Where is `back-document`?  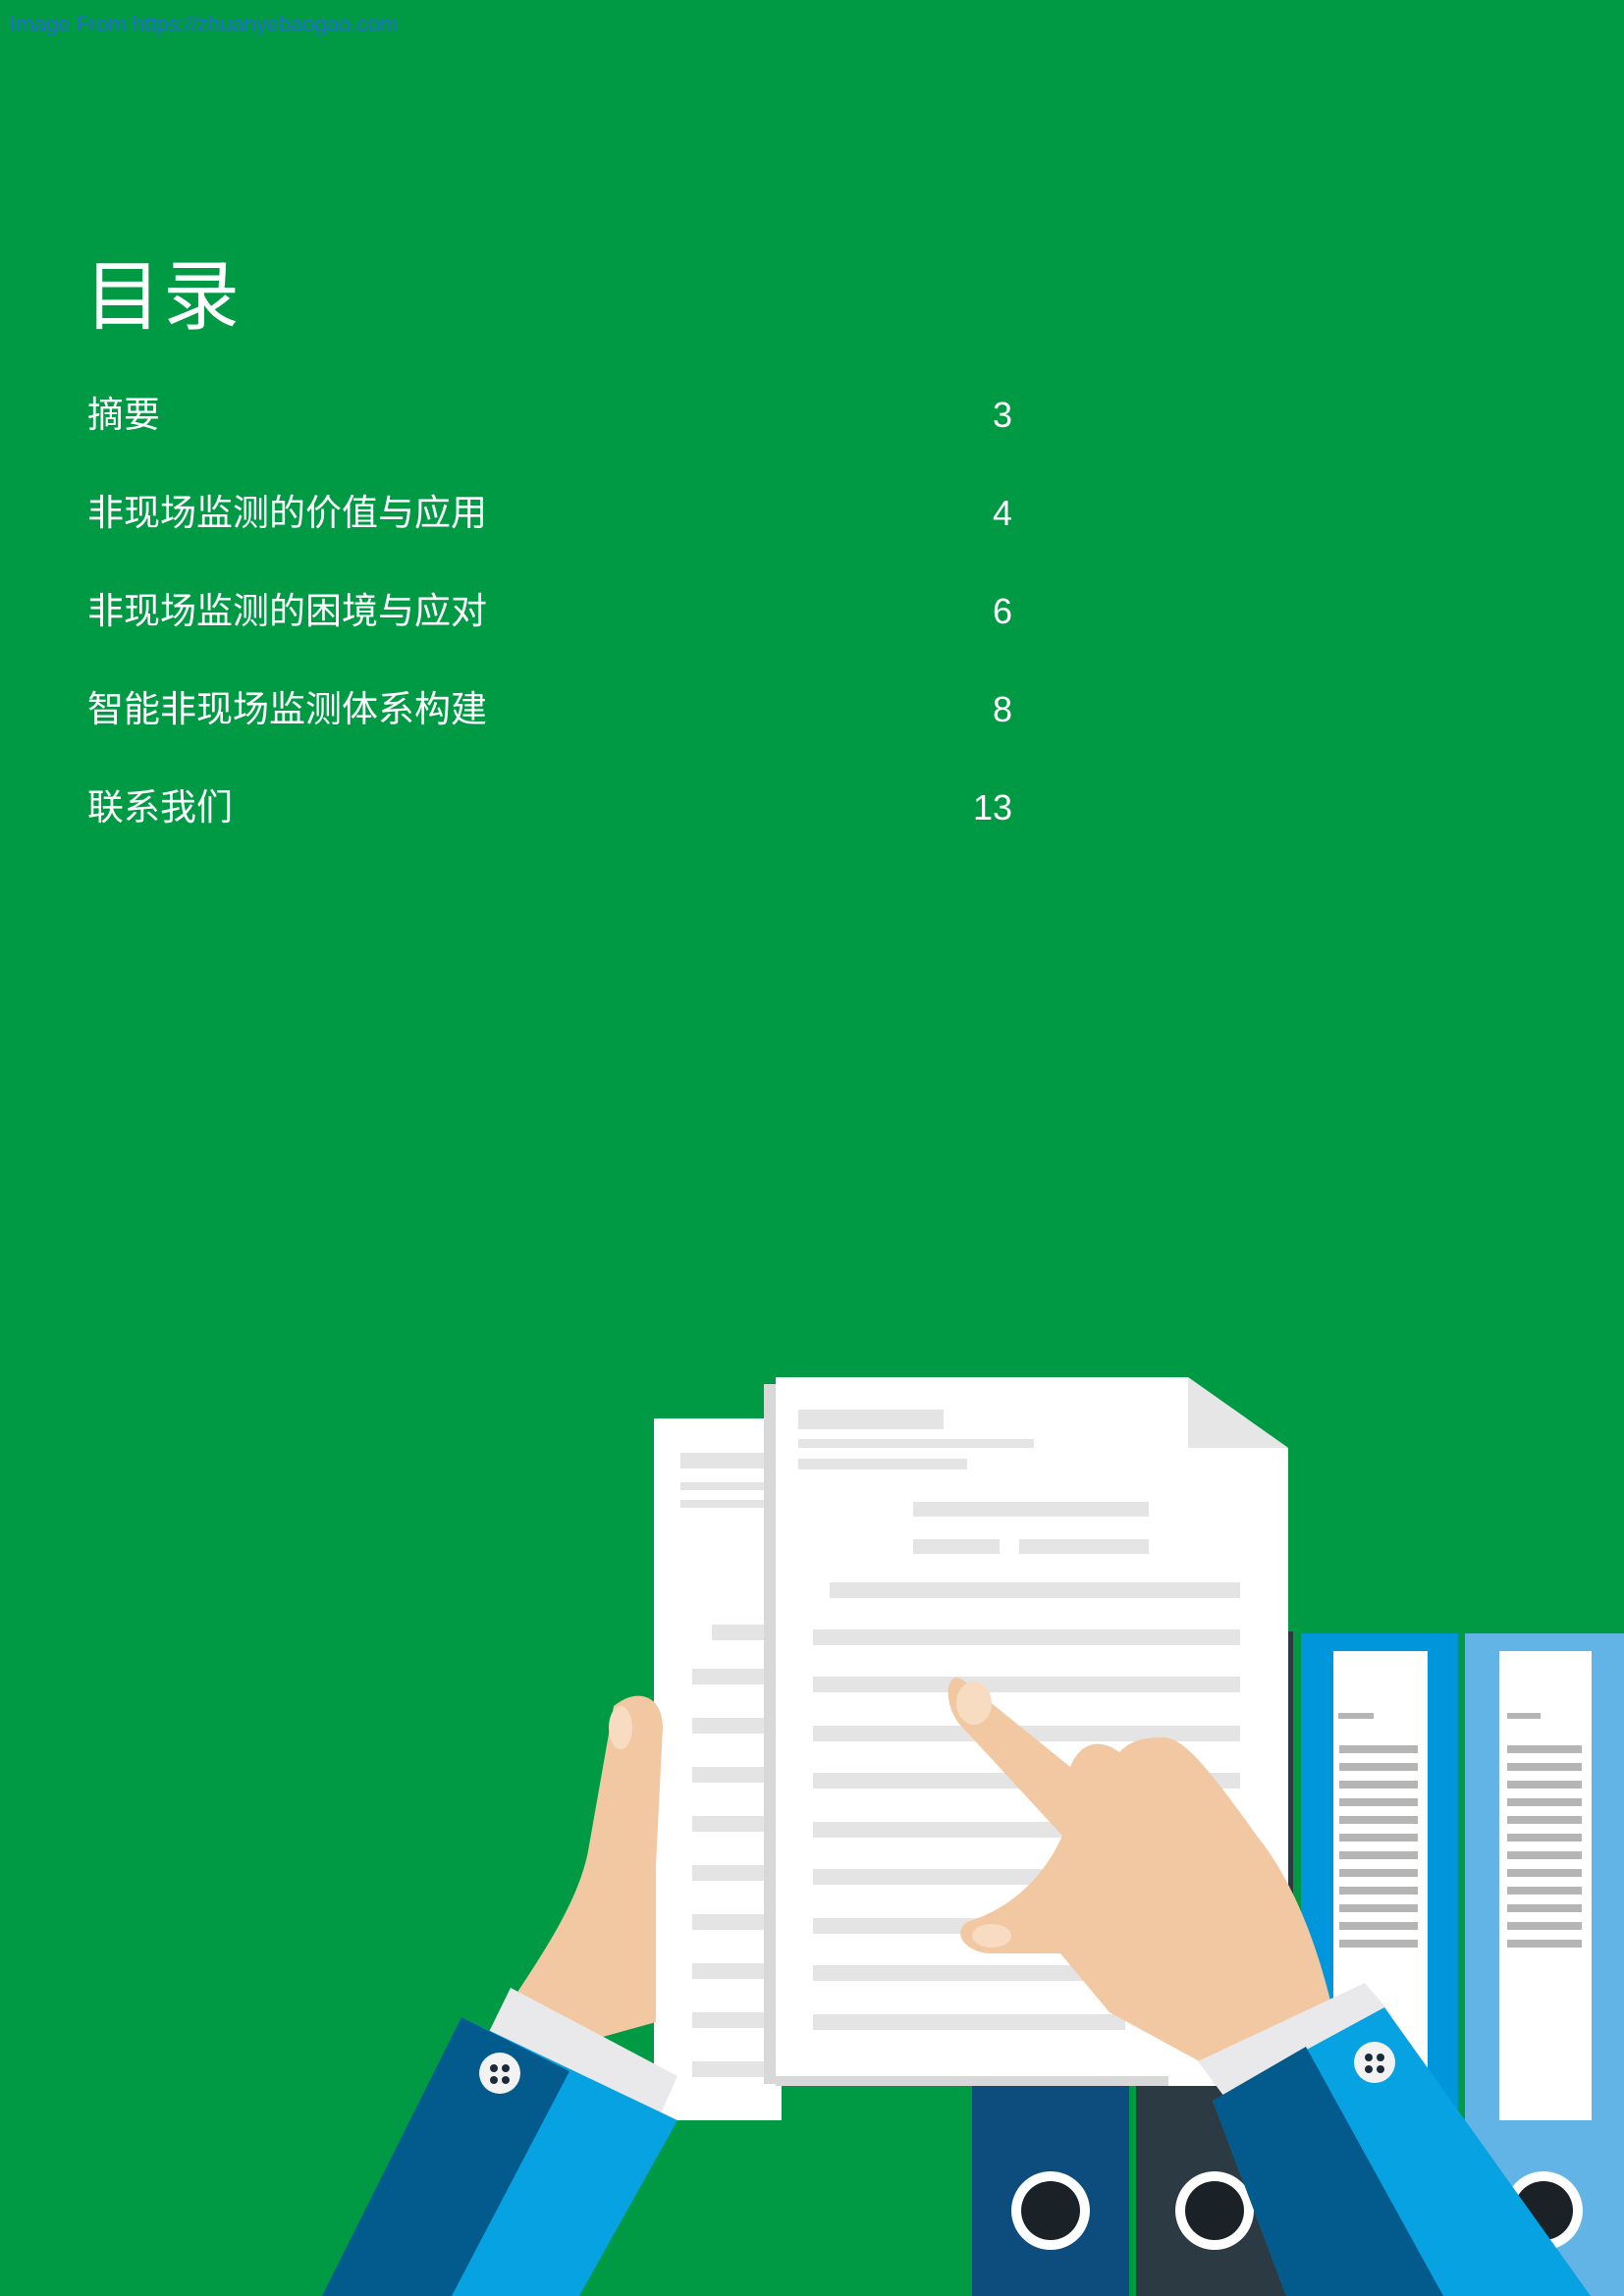 back-document is located at coordinates (718, 1769).